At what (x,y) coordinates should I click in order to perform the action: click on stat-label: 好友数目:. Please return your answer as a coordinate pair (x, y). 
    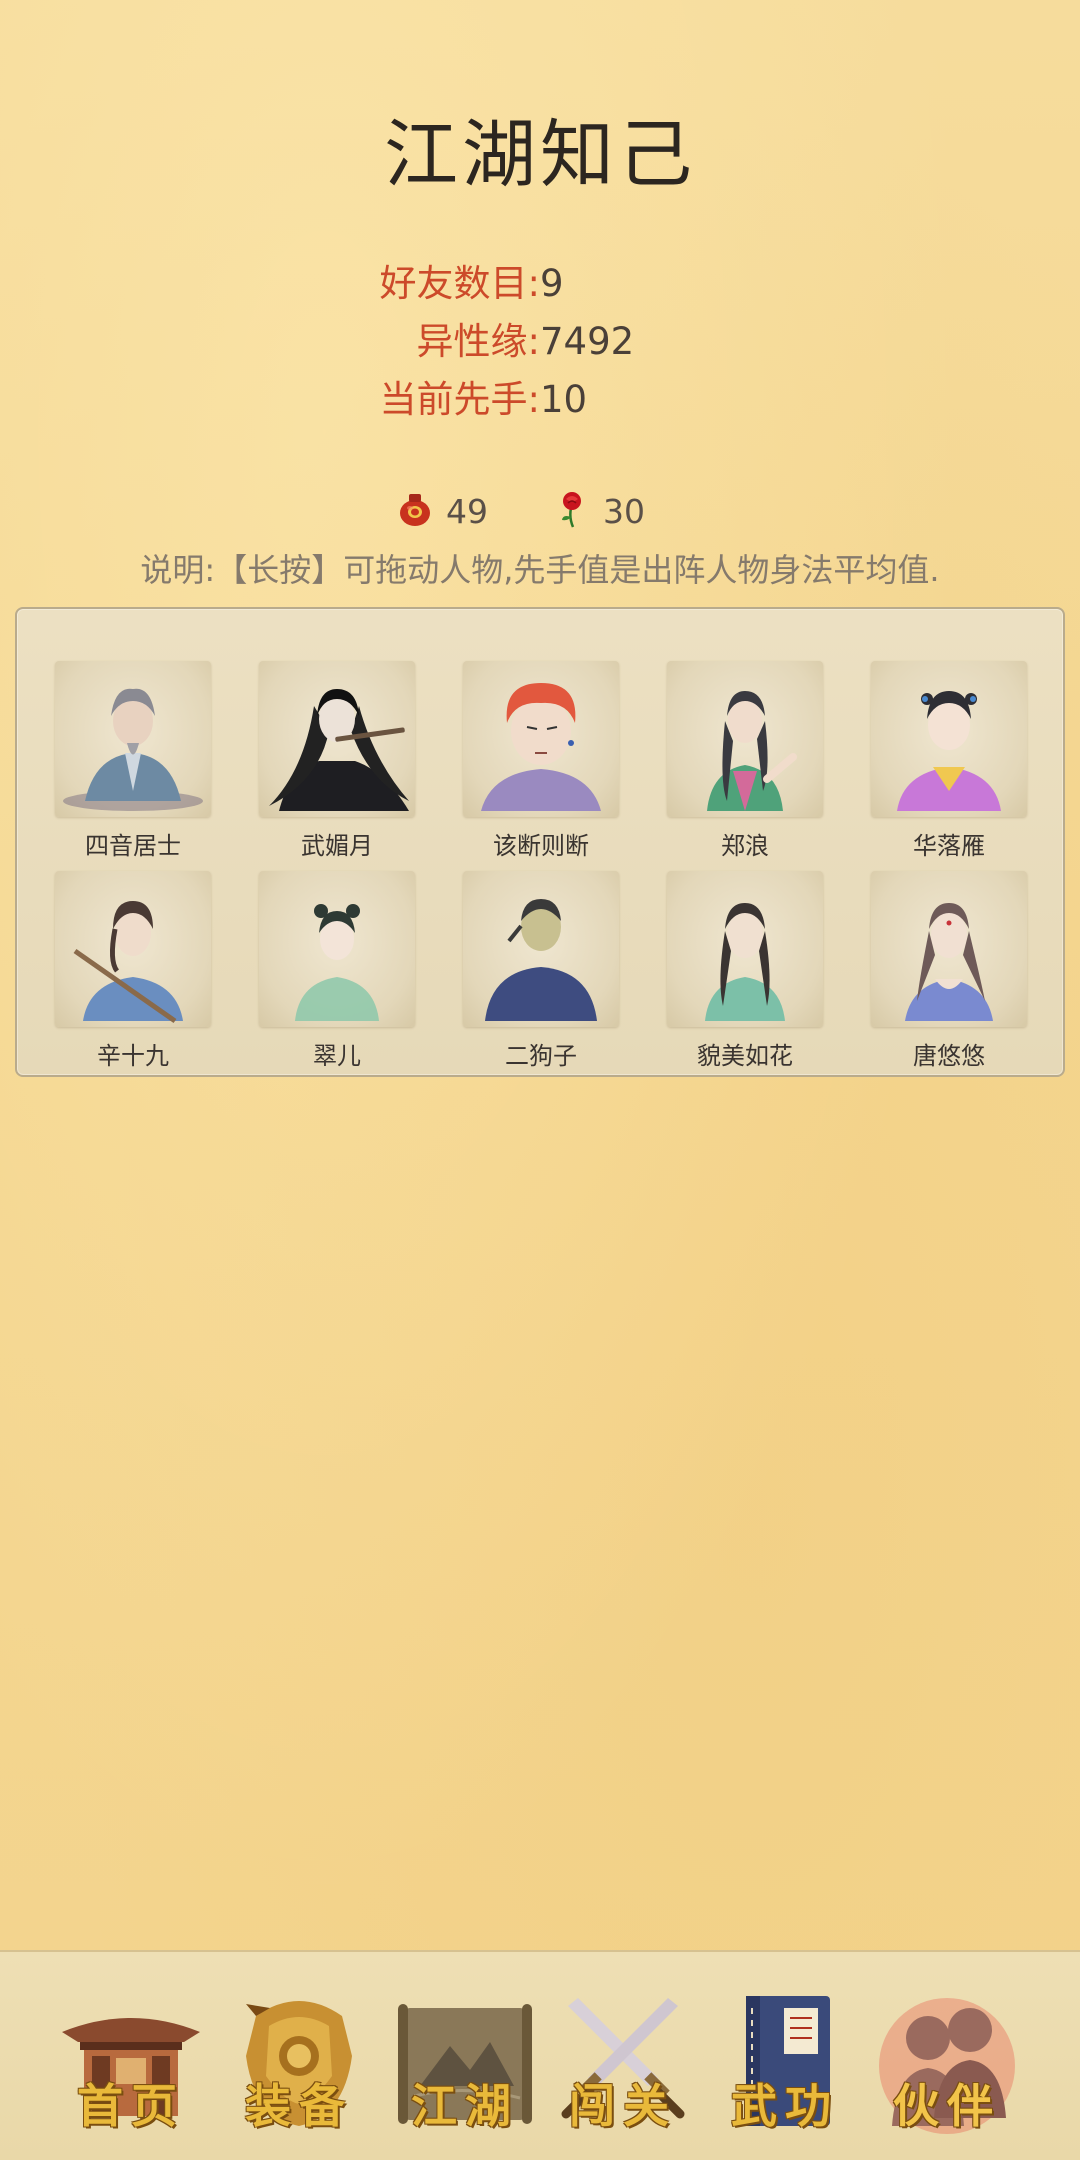
    Looking at the image, I should click on (459, 283).